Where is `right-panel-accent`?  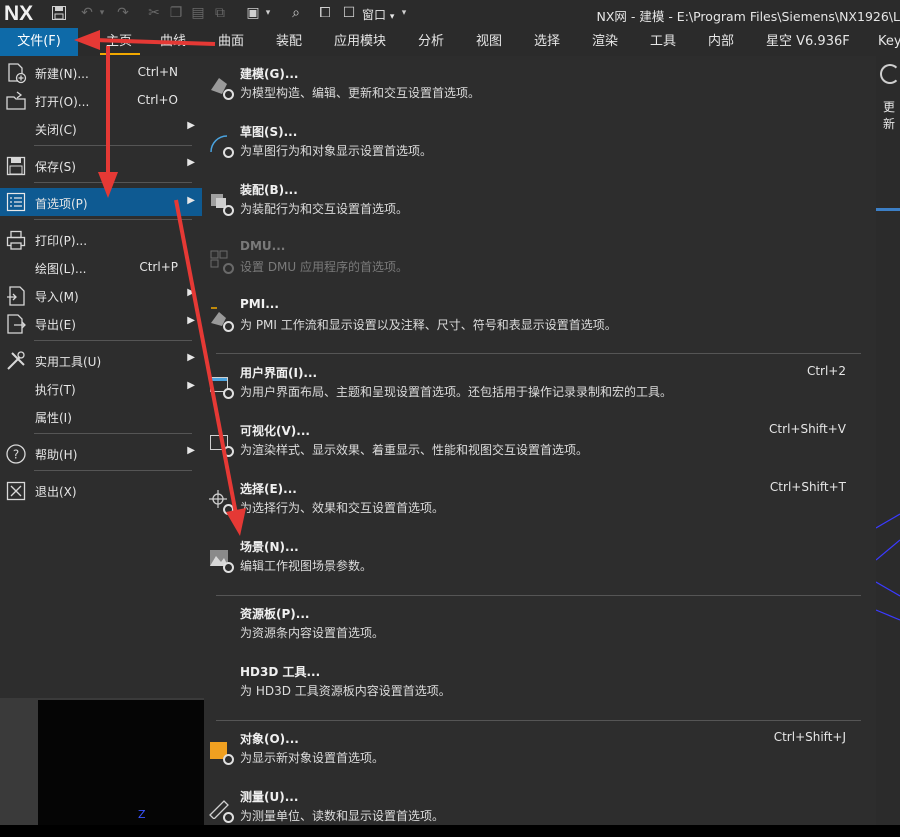
right-panel-accent is located at coordinates (888, 209).